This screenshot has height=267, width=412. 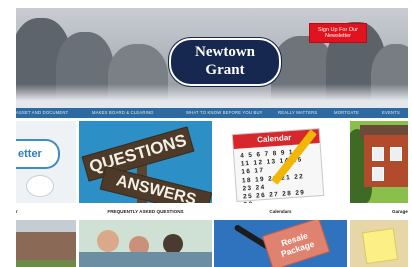 What do you see at coordinates (346, 112) in the screenshot?
I see `nav-item-5: MORTGATE` at bounding box center [346, 112].